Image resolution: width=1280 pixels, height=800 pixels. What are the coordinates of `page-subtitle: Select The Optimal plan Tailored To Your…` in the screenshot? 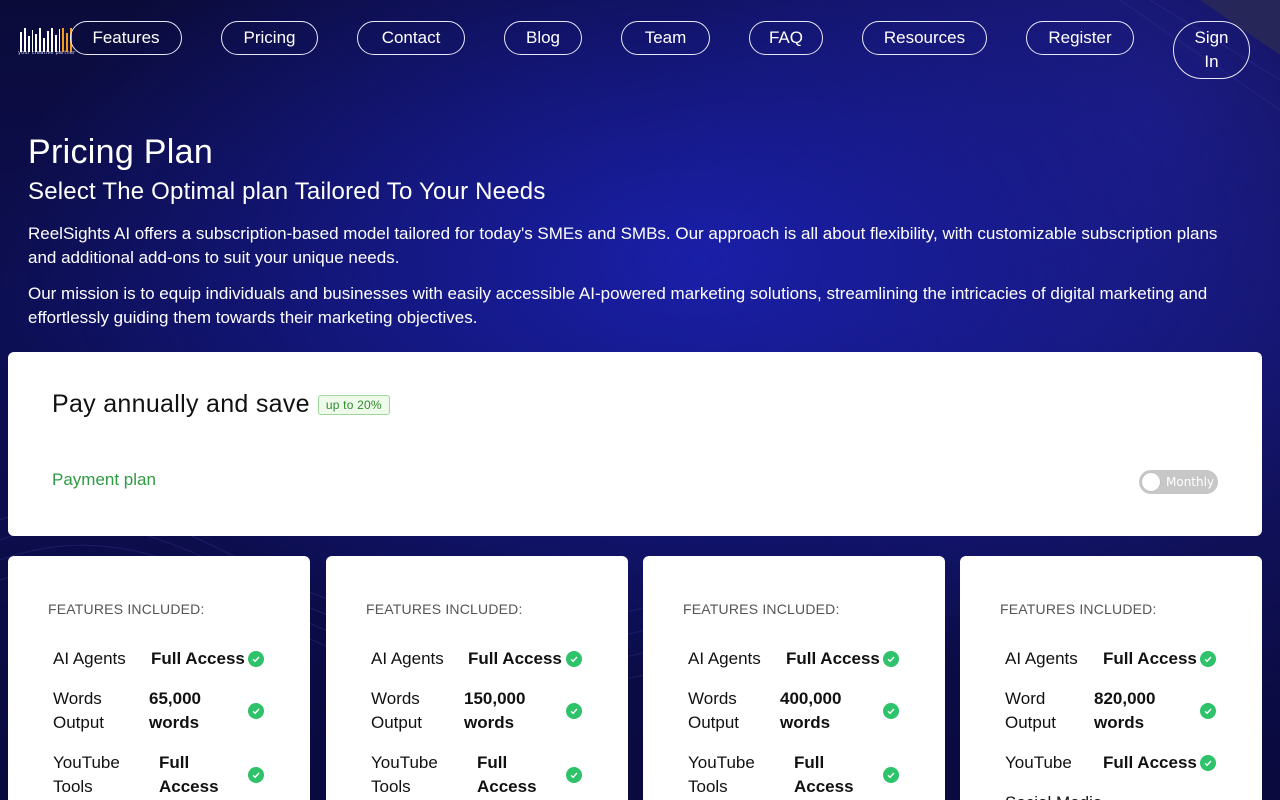 It's located at (287, 191).